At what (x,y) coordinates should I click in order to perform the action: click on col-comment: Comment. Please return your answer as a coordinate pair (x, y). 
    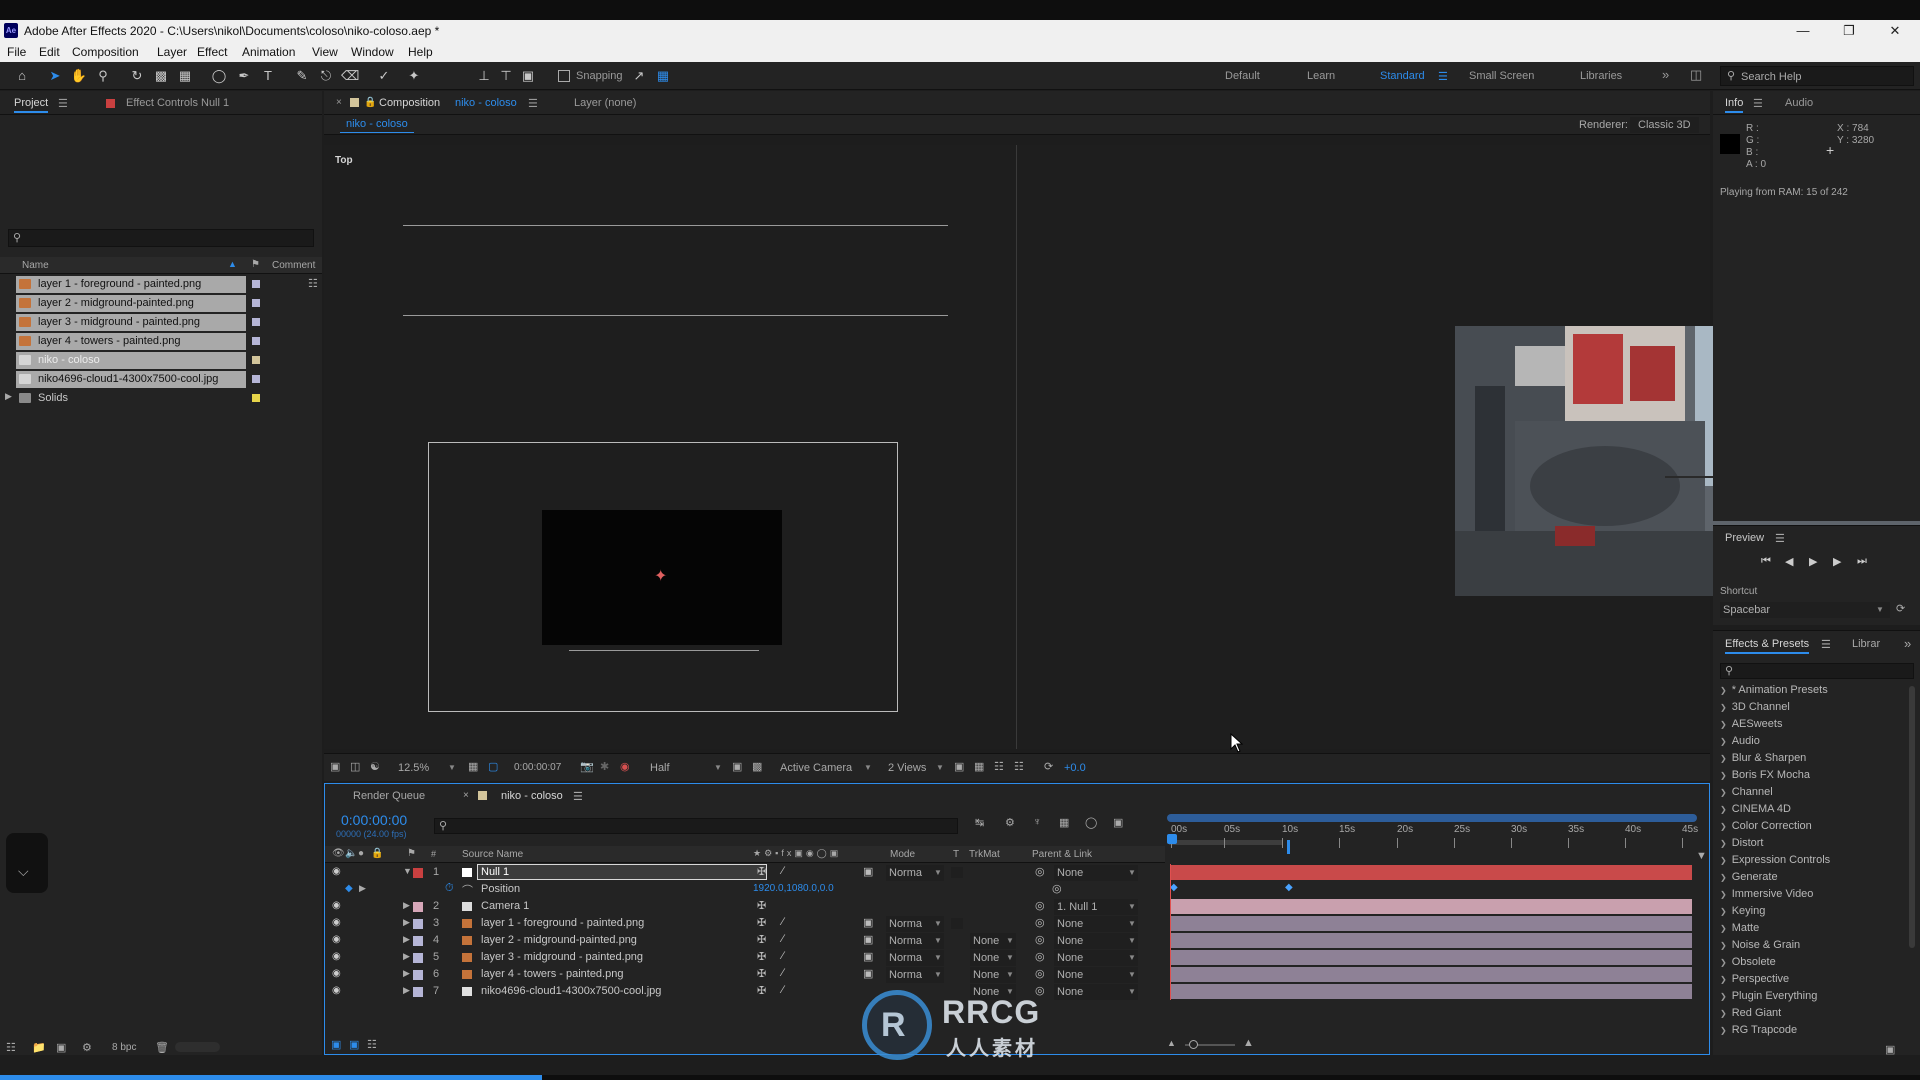
    Looking at the image, I should click on (293, 265).